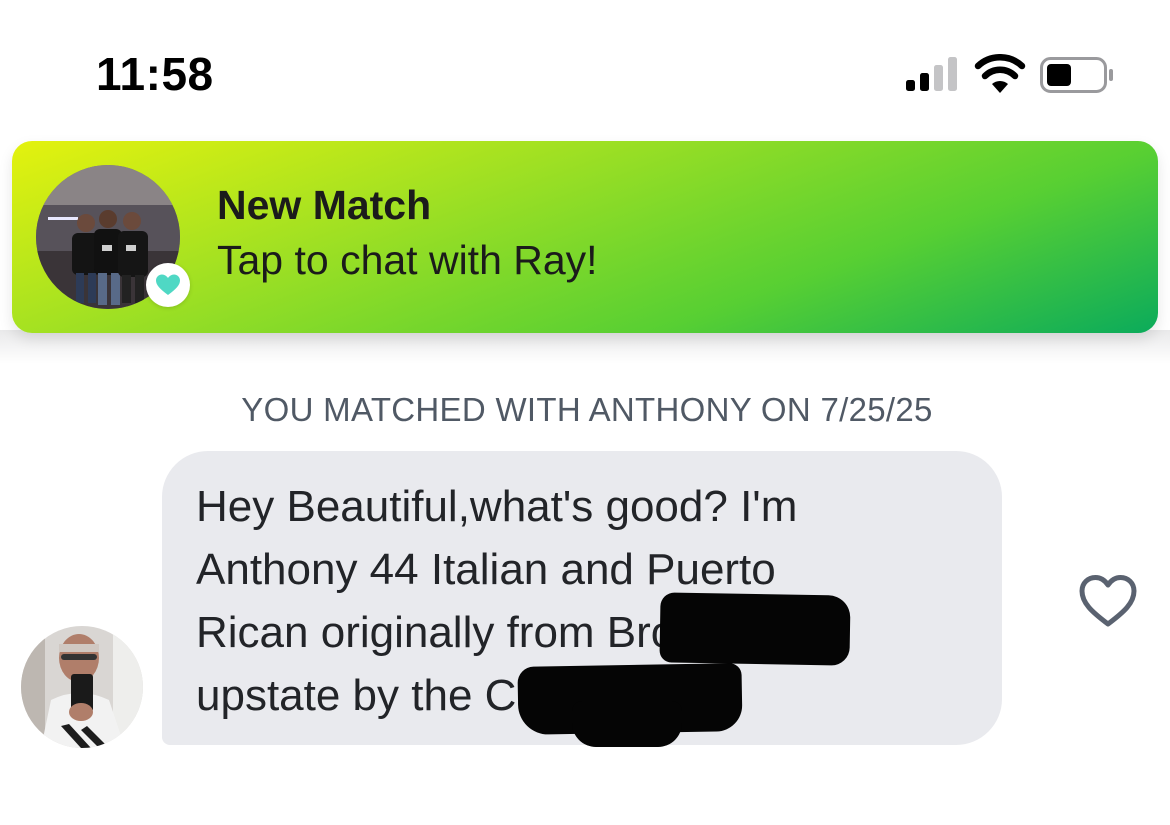 The width and height of the screenshot is (1170, 825). What do you see at coordinates (1108, 601) in the screenshot?
I see `heart-outline-icon` at bounding box center [1108, 601].